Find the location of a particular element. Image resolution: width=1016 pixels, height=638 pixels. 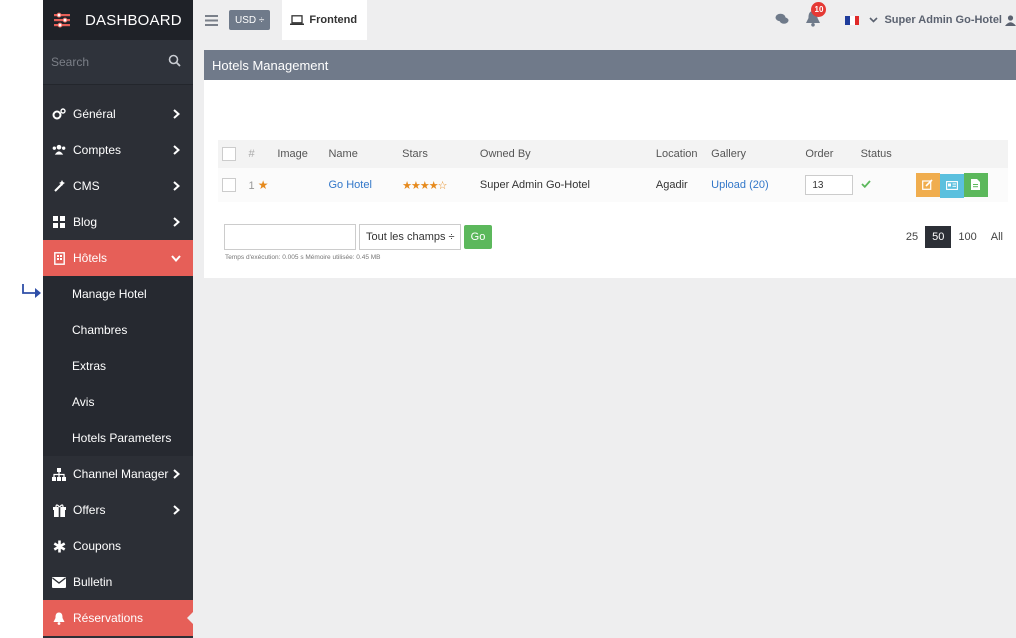

sidebar-item-label: Offers is located at coordinates (89, 510).